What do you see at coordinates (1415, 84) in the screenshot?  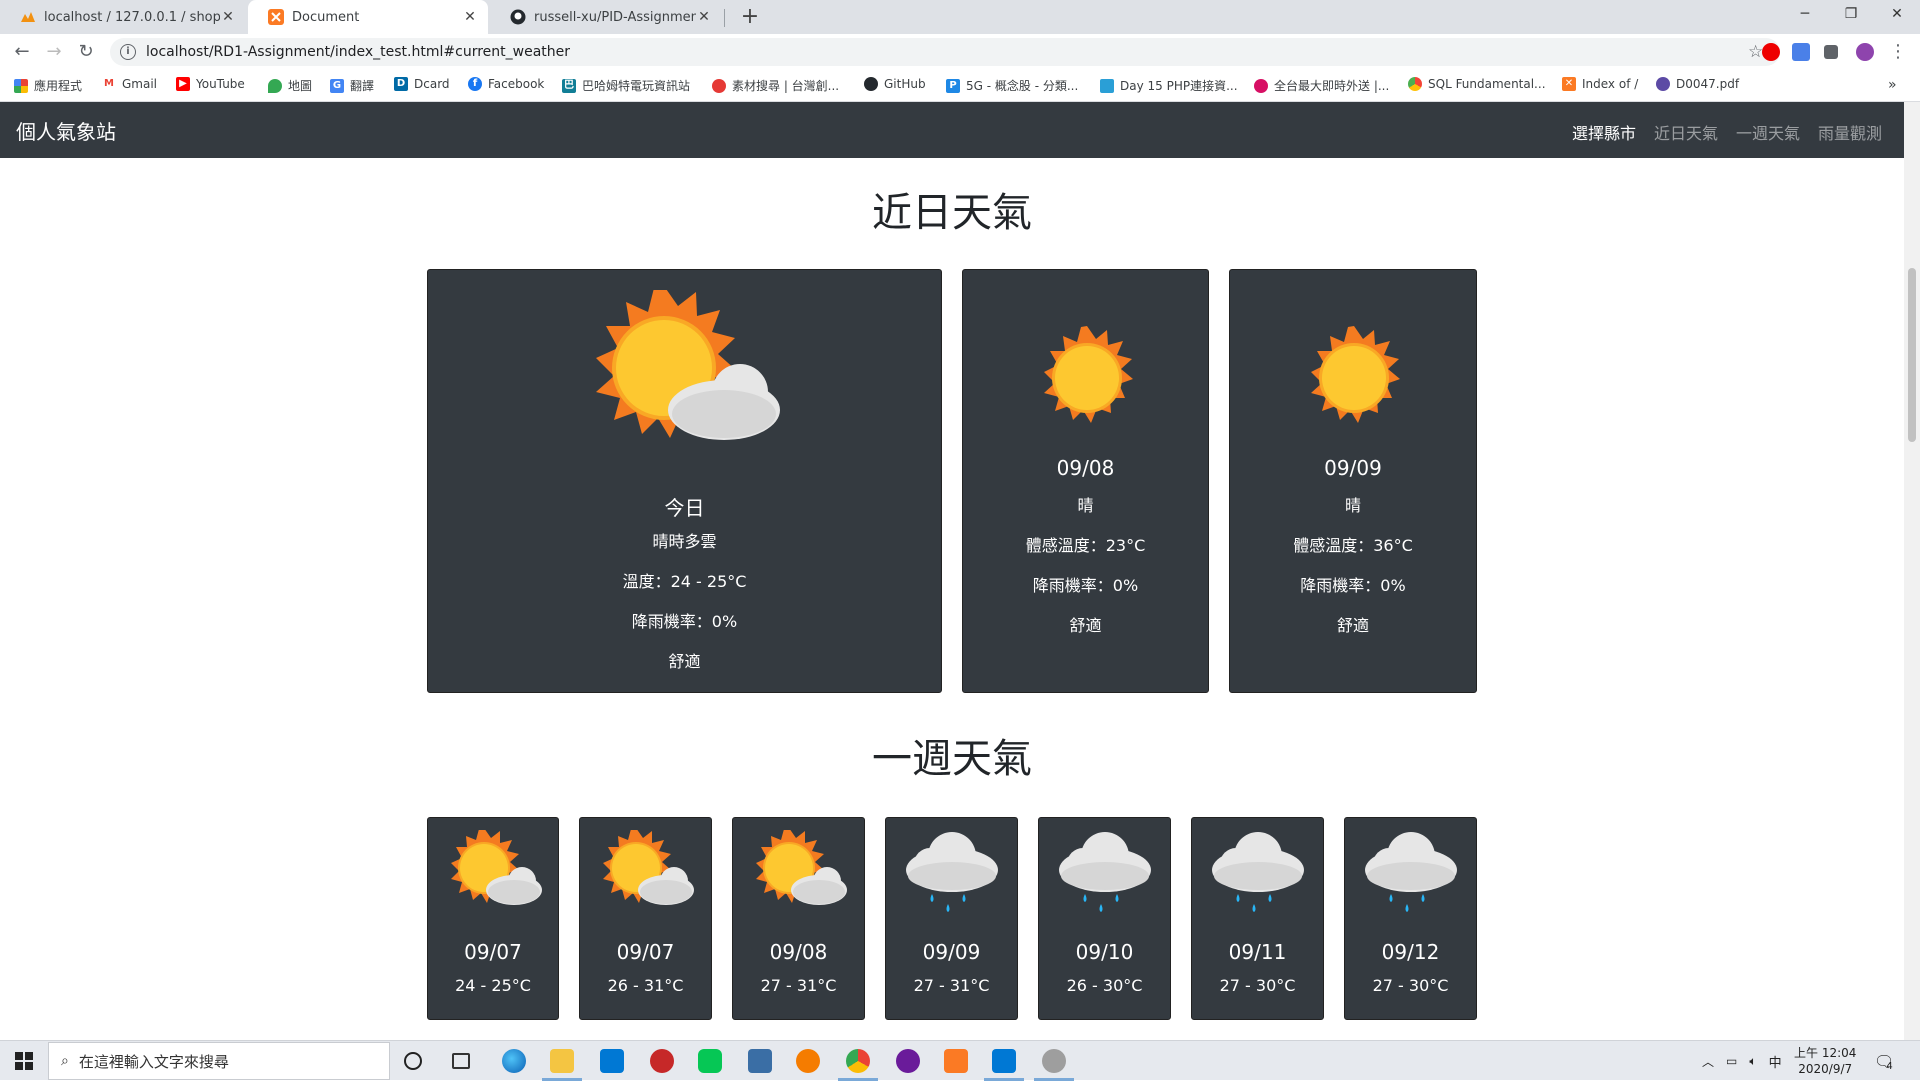 I see `sql-icon` at bounding box center [1415, 84].